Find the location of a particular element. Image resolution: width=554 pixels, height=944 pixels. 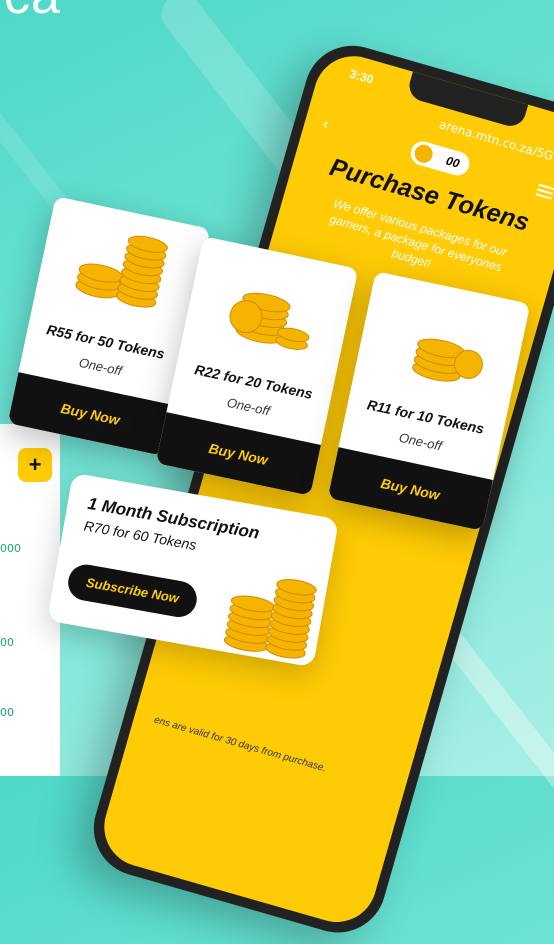

back-arrow-icon: ‹ is located at coordinates (326, 124).